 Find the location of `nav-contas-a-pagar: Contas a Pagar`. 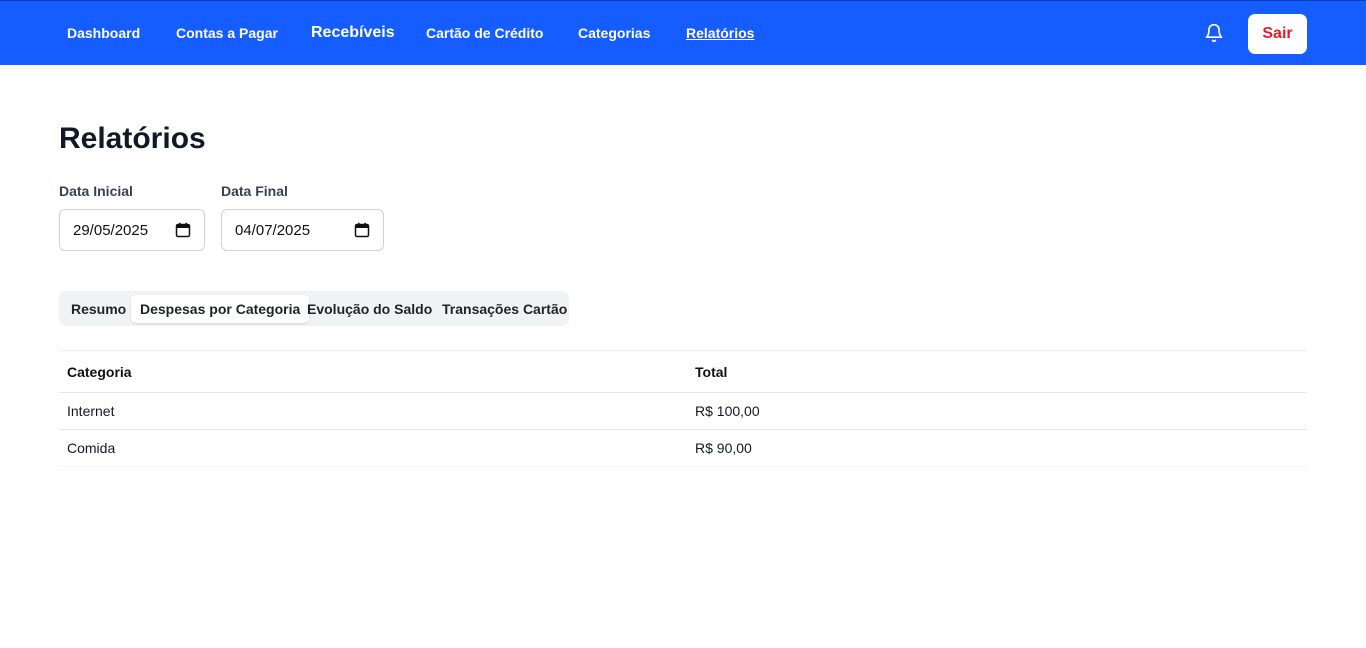

nav-contas-a-pagar: Contas a Pagar is located at coordinates (227, 33).